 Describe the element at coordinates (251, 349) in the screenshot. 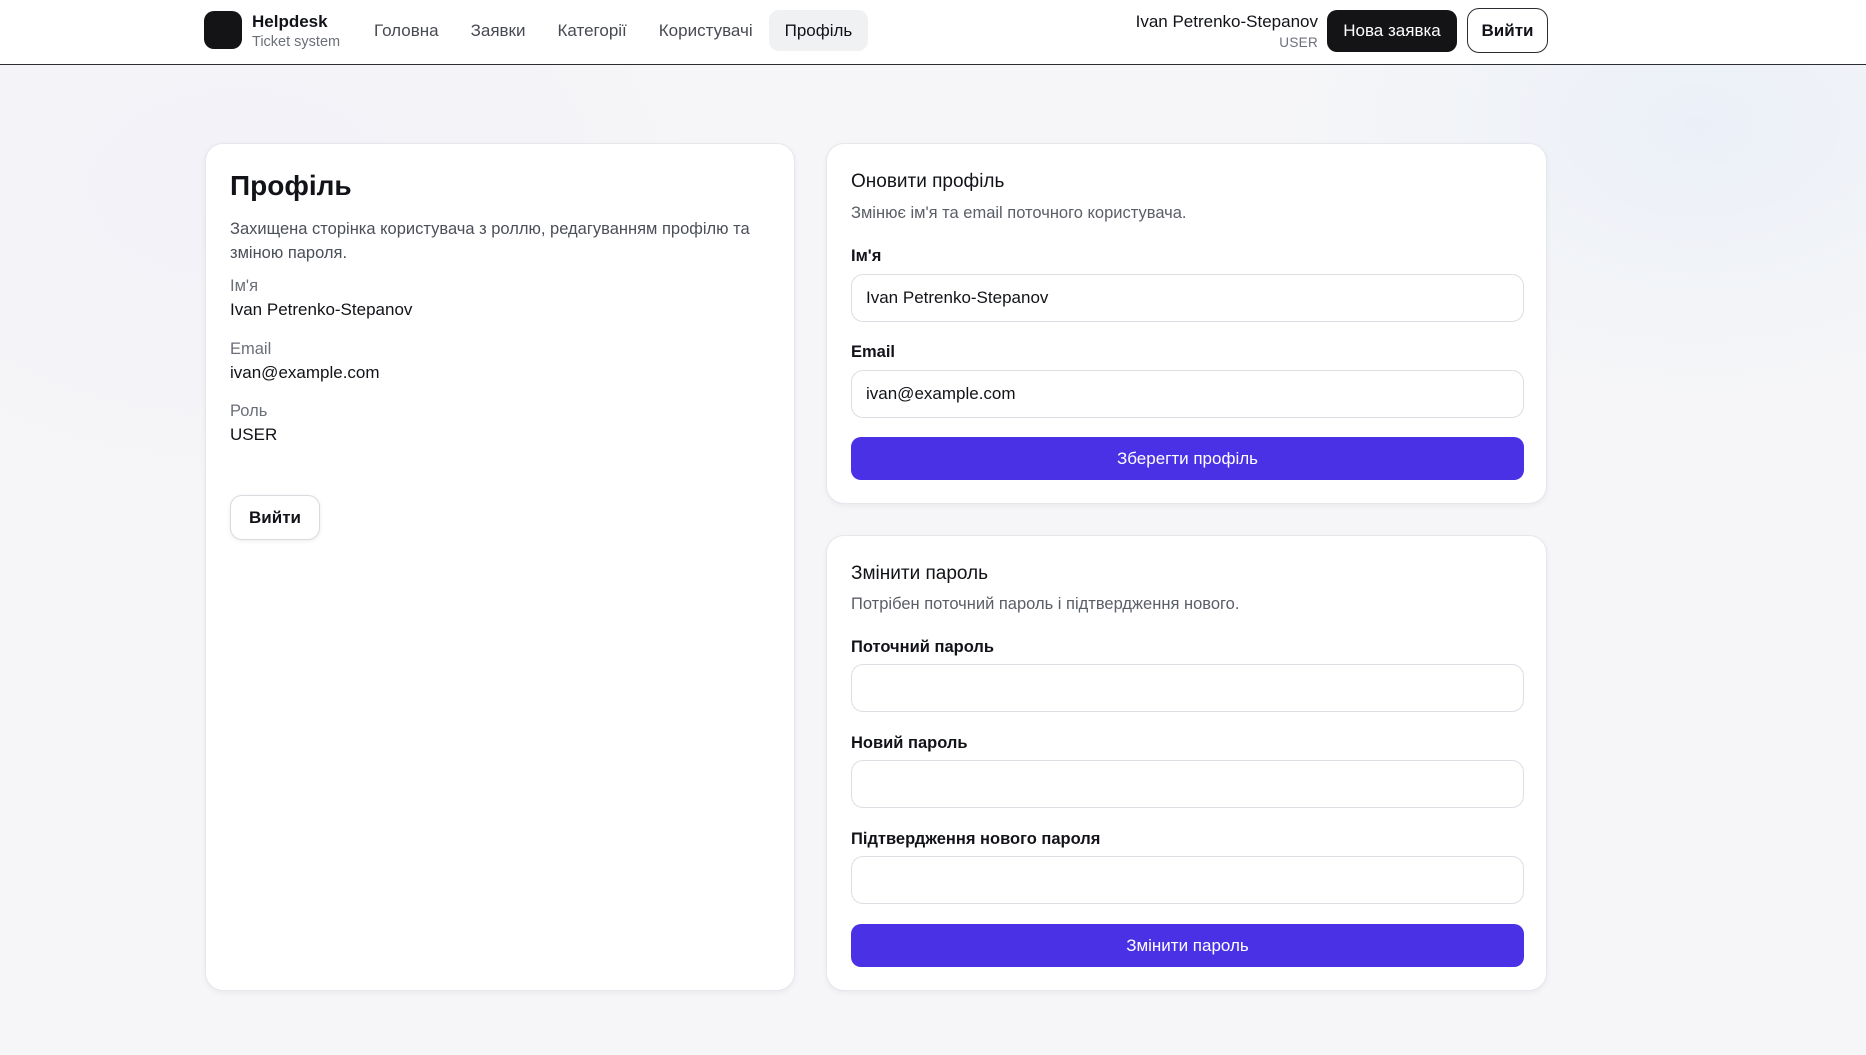

I see `email-label: Email` at that location.